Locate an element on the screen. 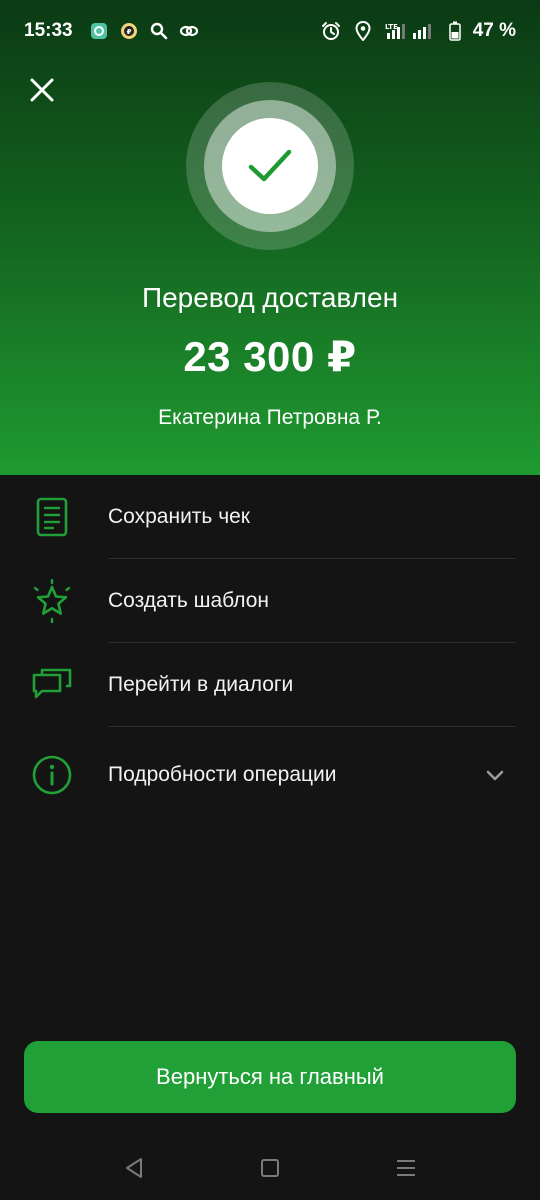 The image size is (540, 1200). close-icon is located at coordinates (42, 90).